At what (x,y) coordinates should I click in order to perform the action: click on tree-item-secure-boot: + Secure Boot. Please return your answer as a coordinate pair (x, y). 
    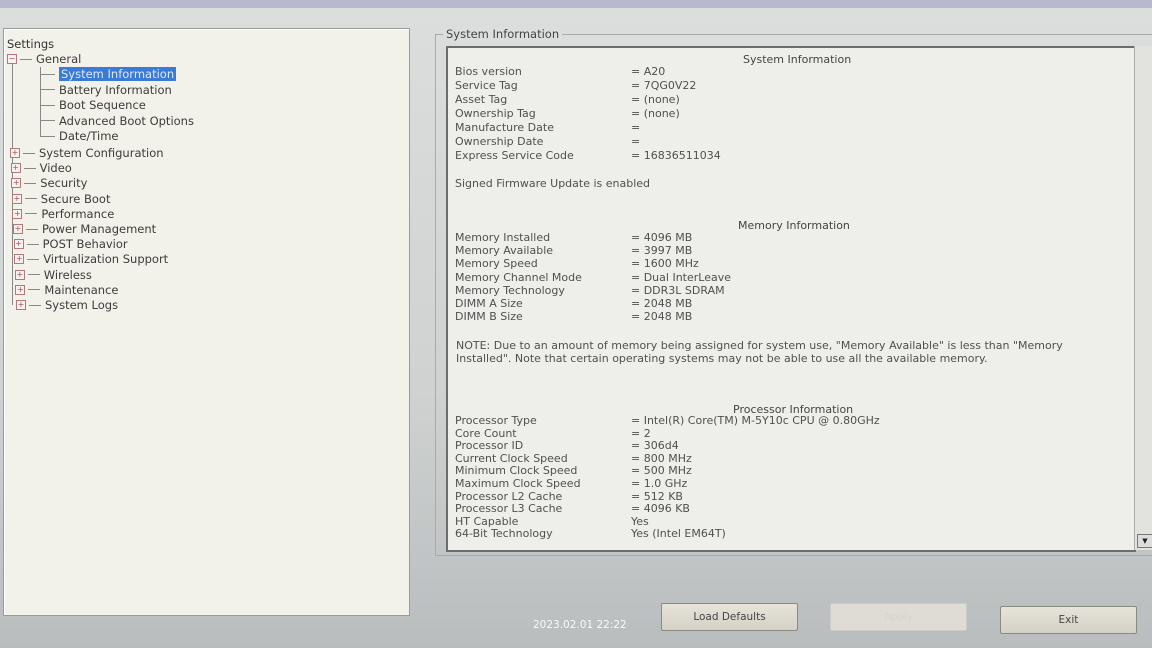
    Looking at the image, I should click on (61, 198).